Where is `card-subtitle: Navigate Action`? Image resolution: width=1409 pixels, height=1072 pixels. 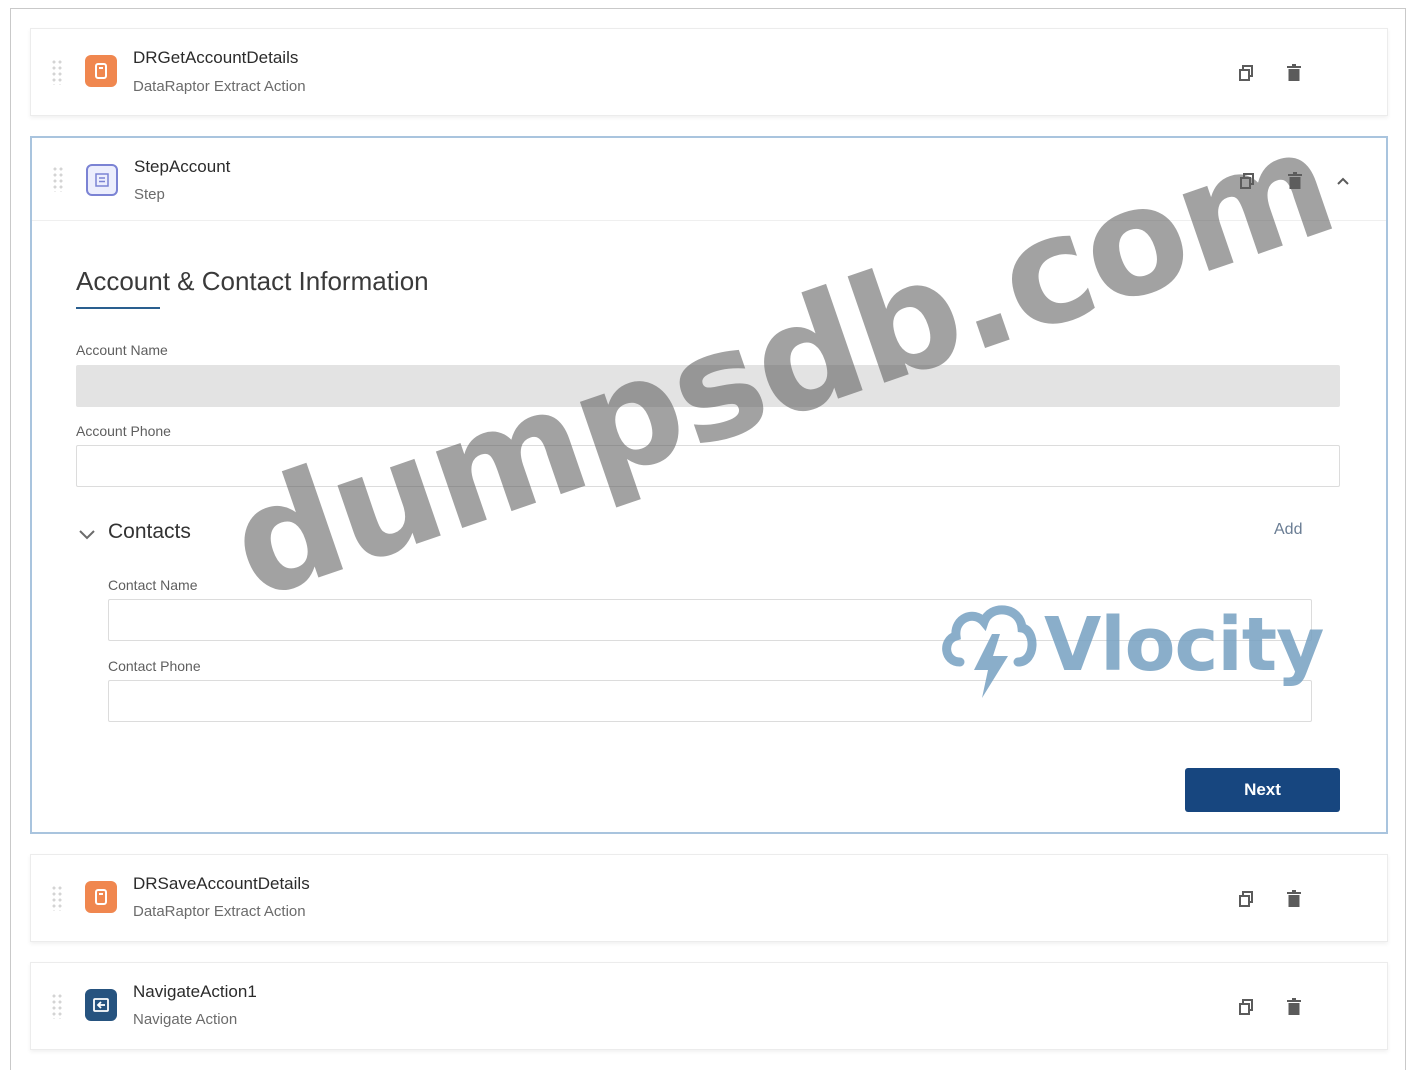 card-subtitle: Navigate Action is located at coordinates (185, 1019).